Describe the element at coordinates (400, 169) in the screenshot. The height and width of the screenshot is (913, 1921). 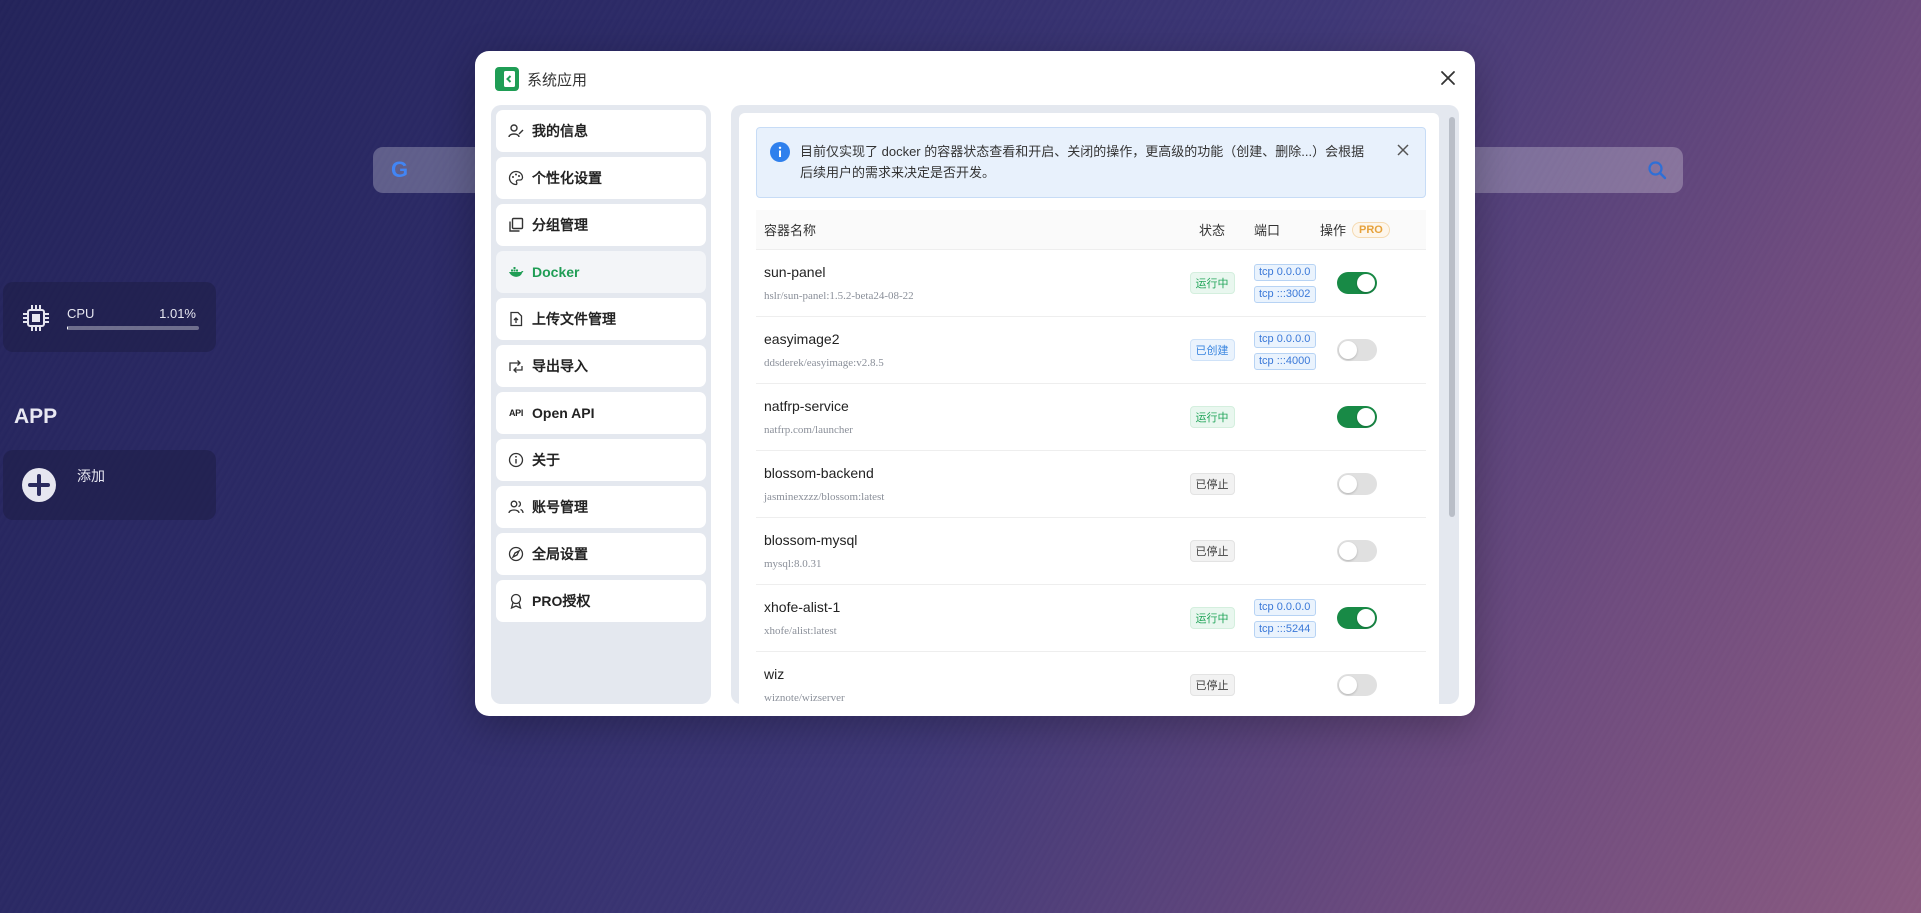
I see `google-icon: G` at that location.